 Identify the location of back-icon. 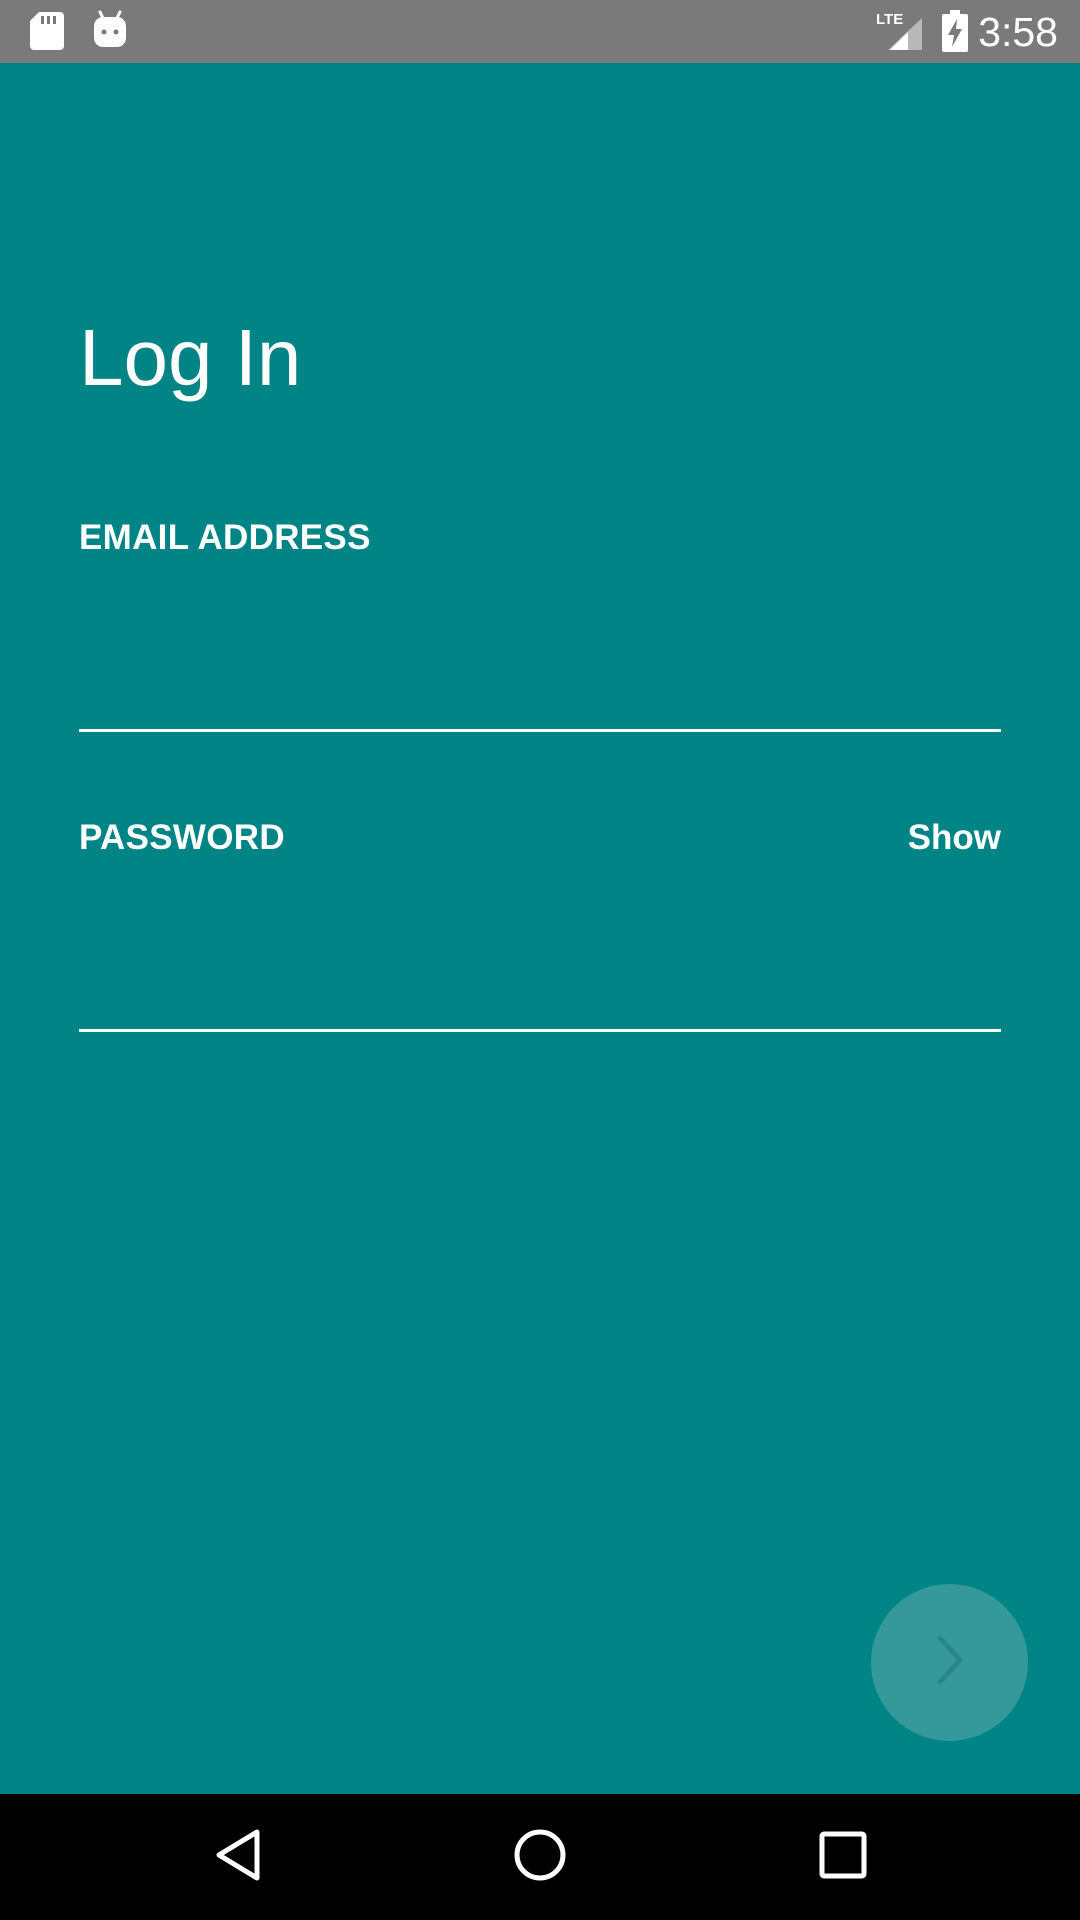
(238, 1857).